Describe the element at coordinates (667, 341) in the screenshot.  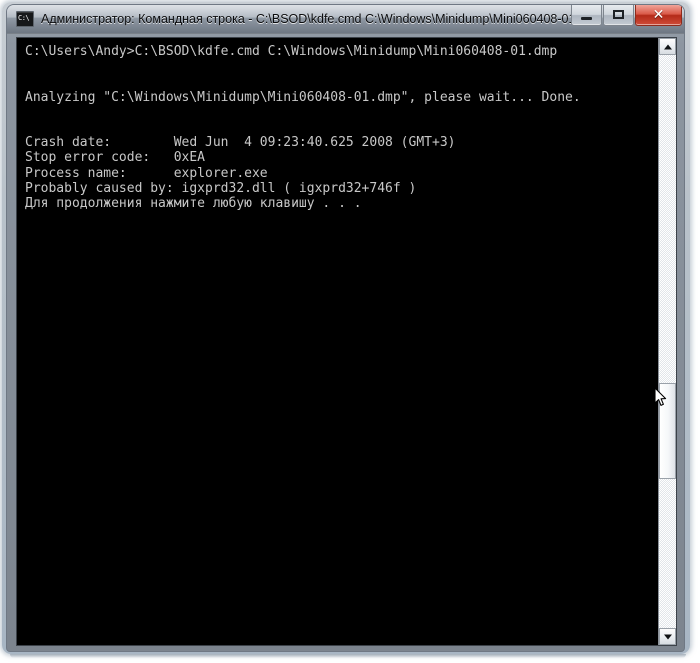
I see `vertical-scrollbar` at that location.